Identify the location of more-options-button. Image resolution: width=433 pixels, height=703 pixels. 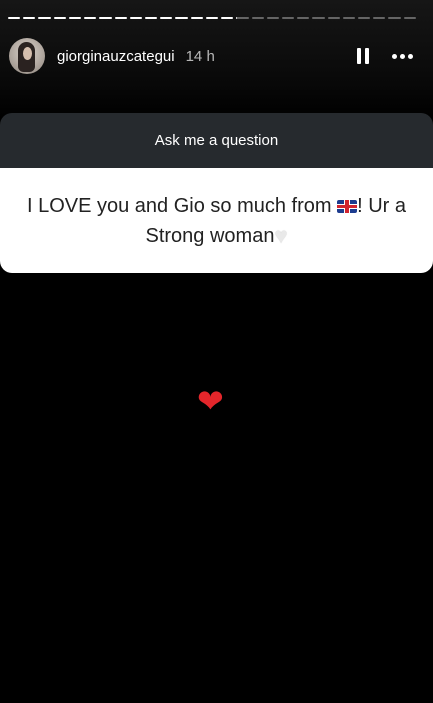
(402, 56).